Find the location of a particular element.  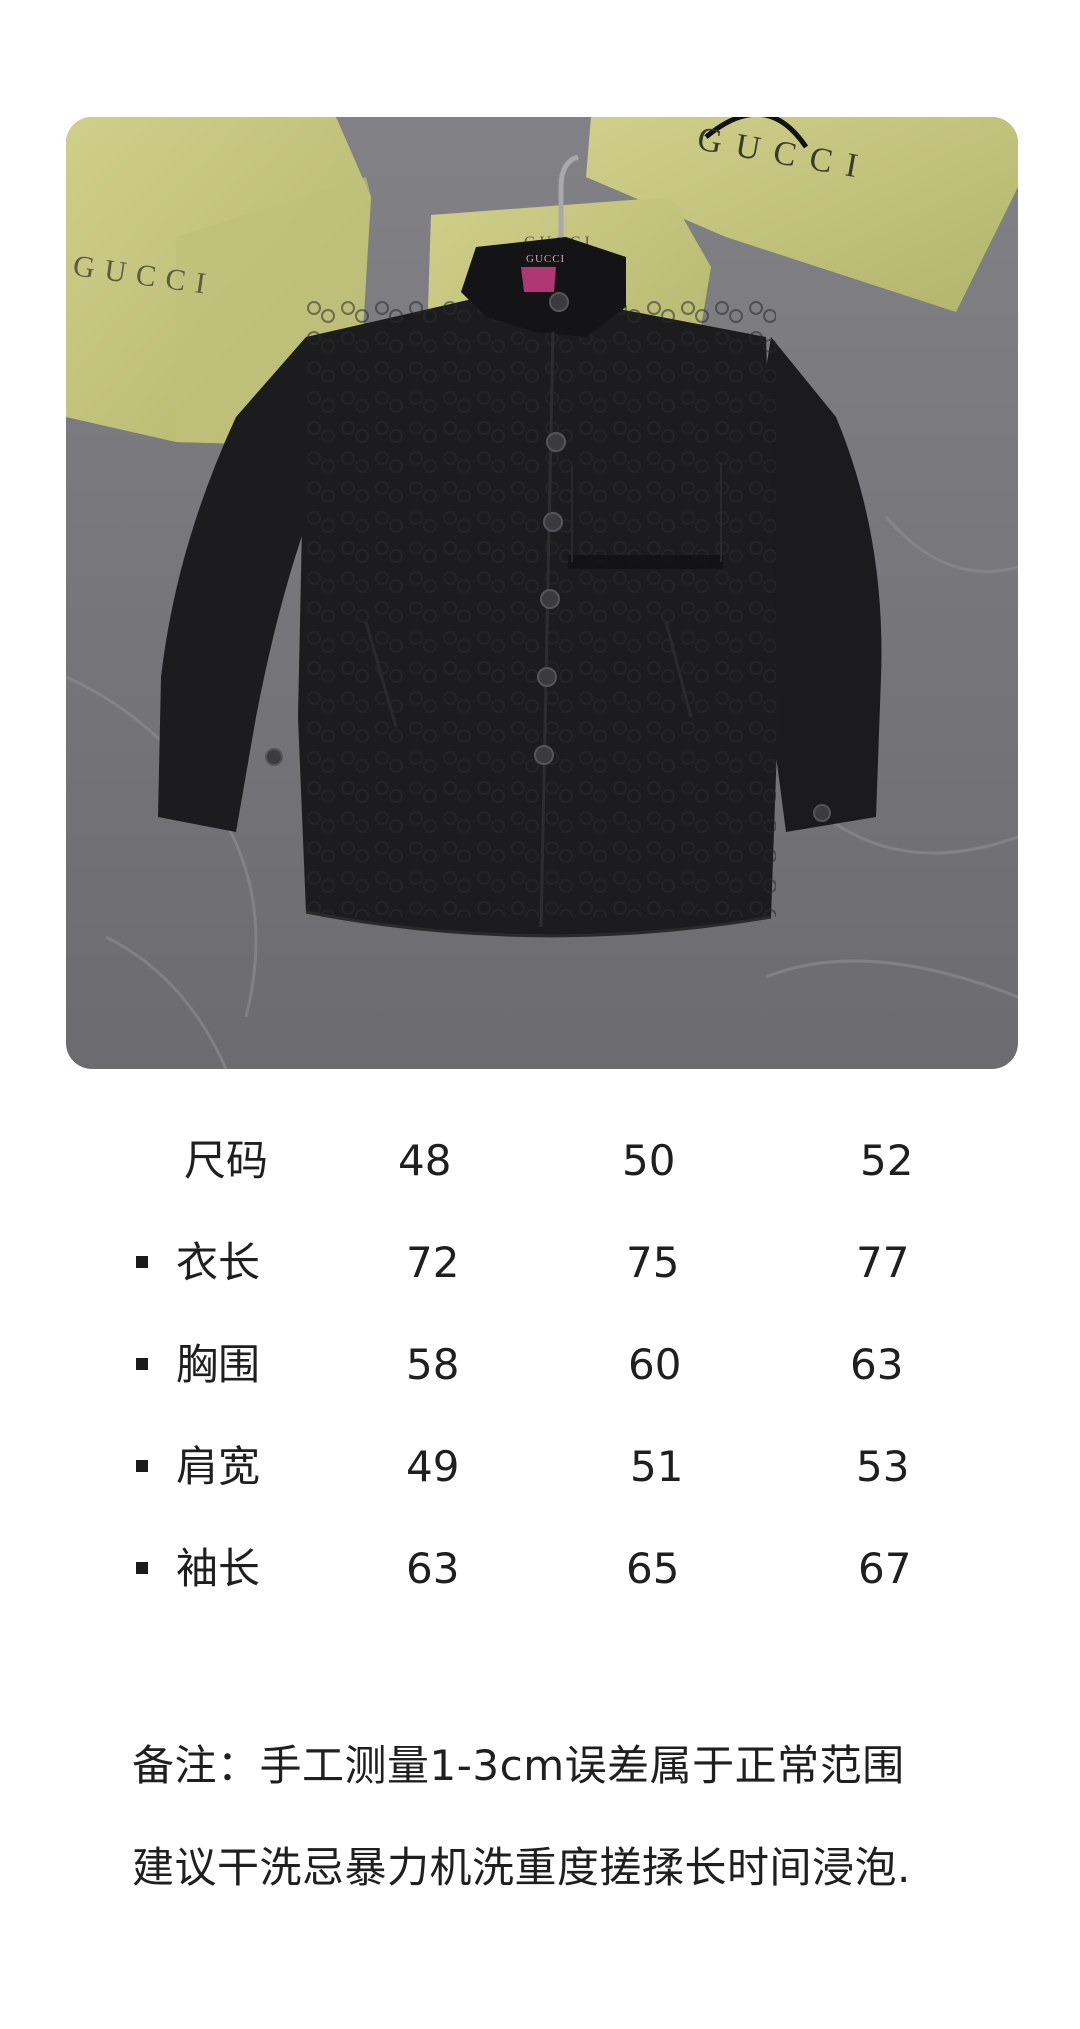

note-measurement: 备注：手工测量1-3cm误差属于正常范围 is located at coordinates (518, 1765).